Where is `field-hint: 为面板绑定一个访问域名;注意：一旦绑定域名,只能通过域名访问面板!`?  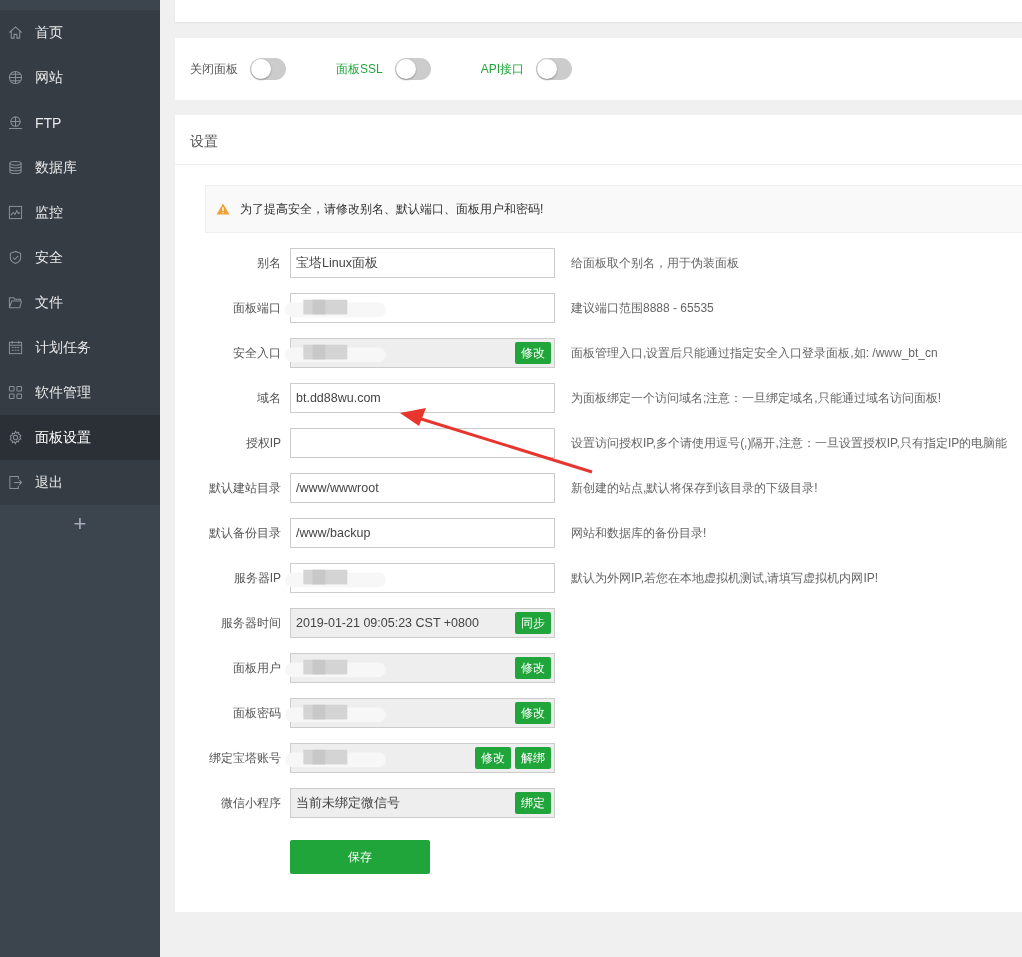
field-hint: 为面板绑定一个访问域名;注意：一旦绑定域名,只能通过域名访问面板! is located at coordinates (756, 398).